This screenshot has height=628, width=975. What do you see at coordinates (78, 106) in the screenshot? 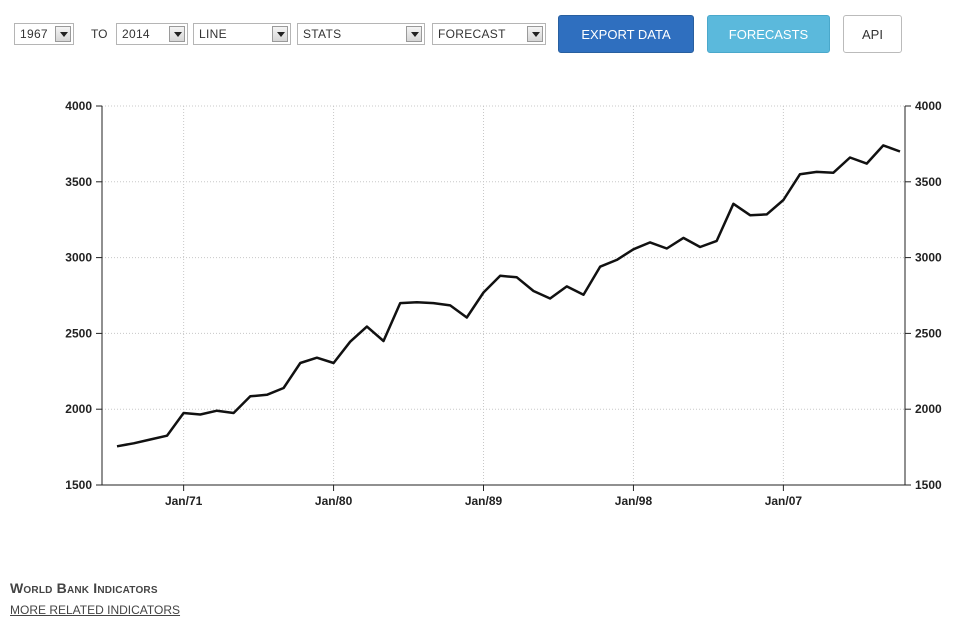
I see `y-tick-label-left: 4000` at bounding box center [78, 106].